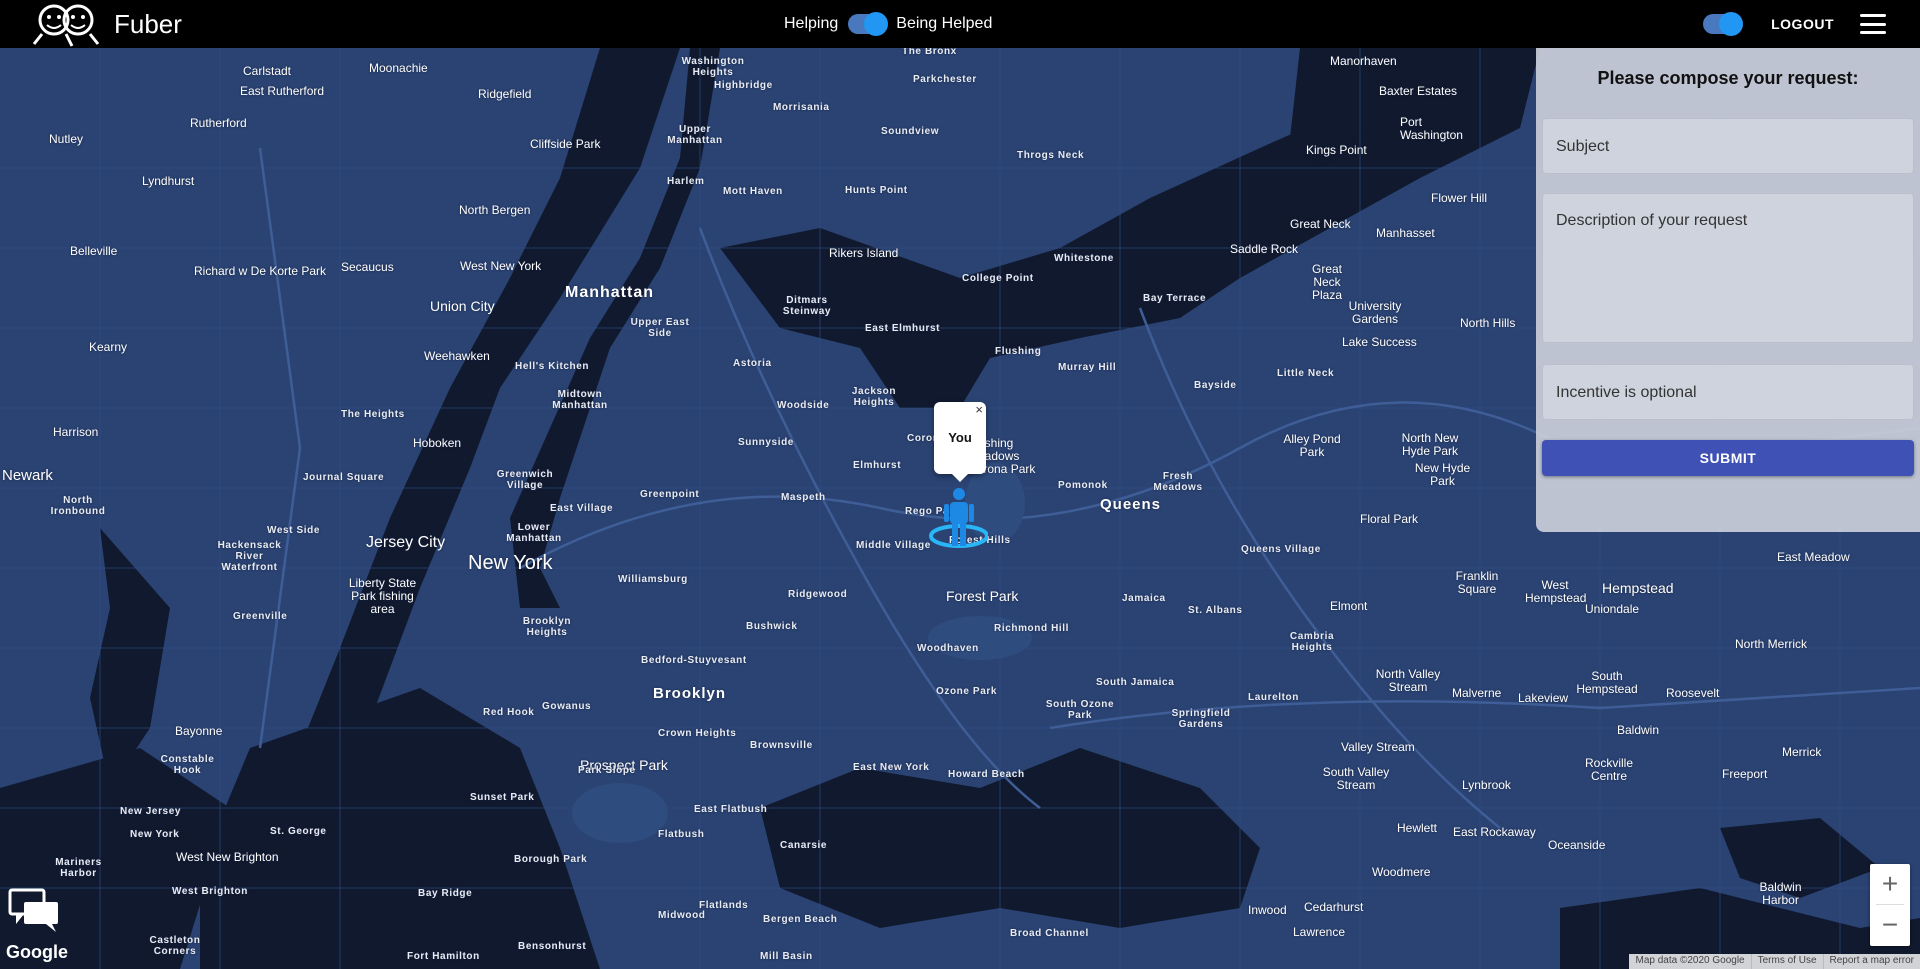 The height and width of the screenshot is (969, 1920). I want to click on map-label: Springfield Gardens, so click(1201, 719).